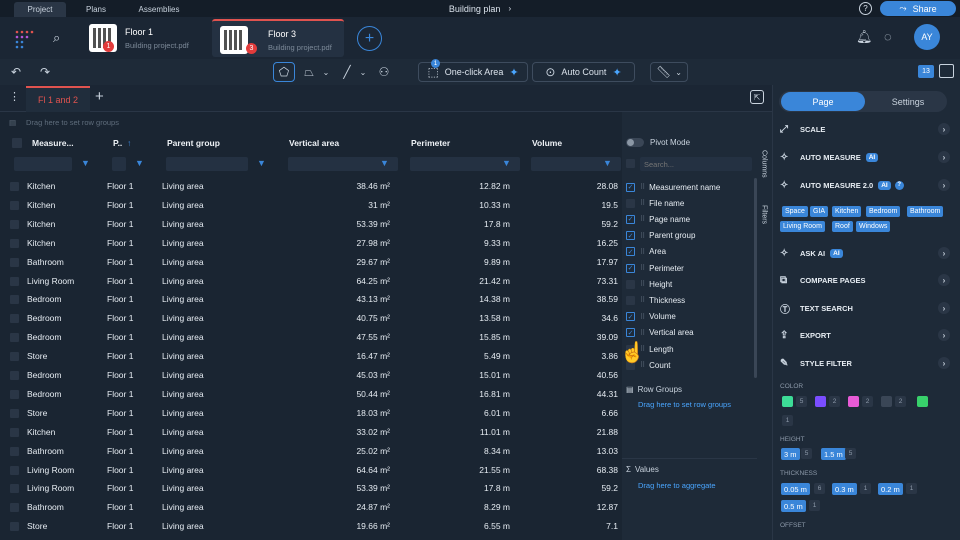  Describe the element at coordinates (572, 143) in the screenshot. I see `column-header-volume: Volume` at that location.